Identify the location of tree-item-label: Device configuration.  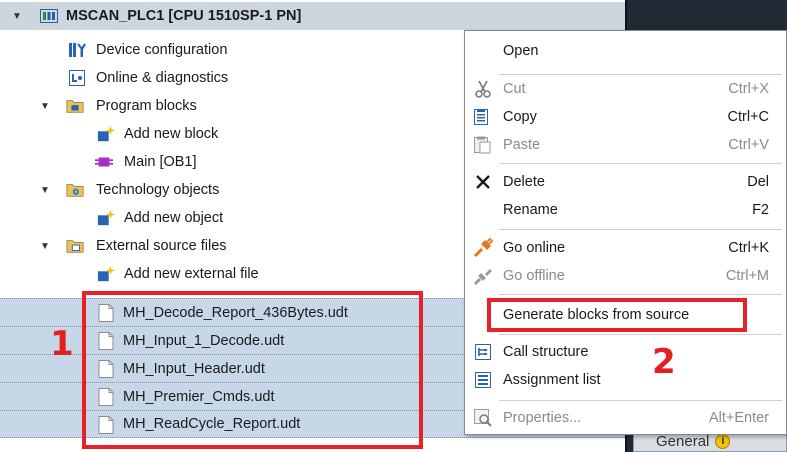
(162, 50).